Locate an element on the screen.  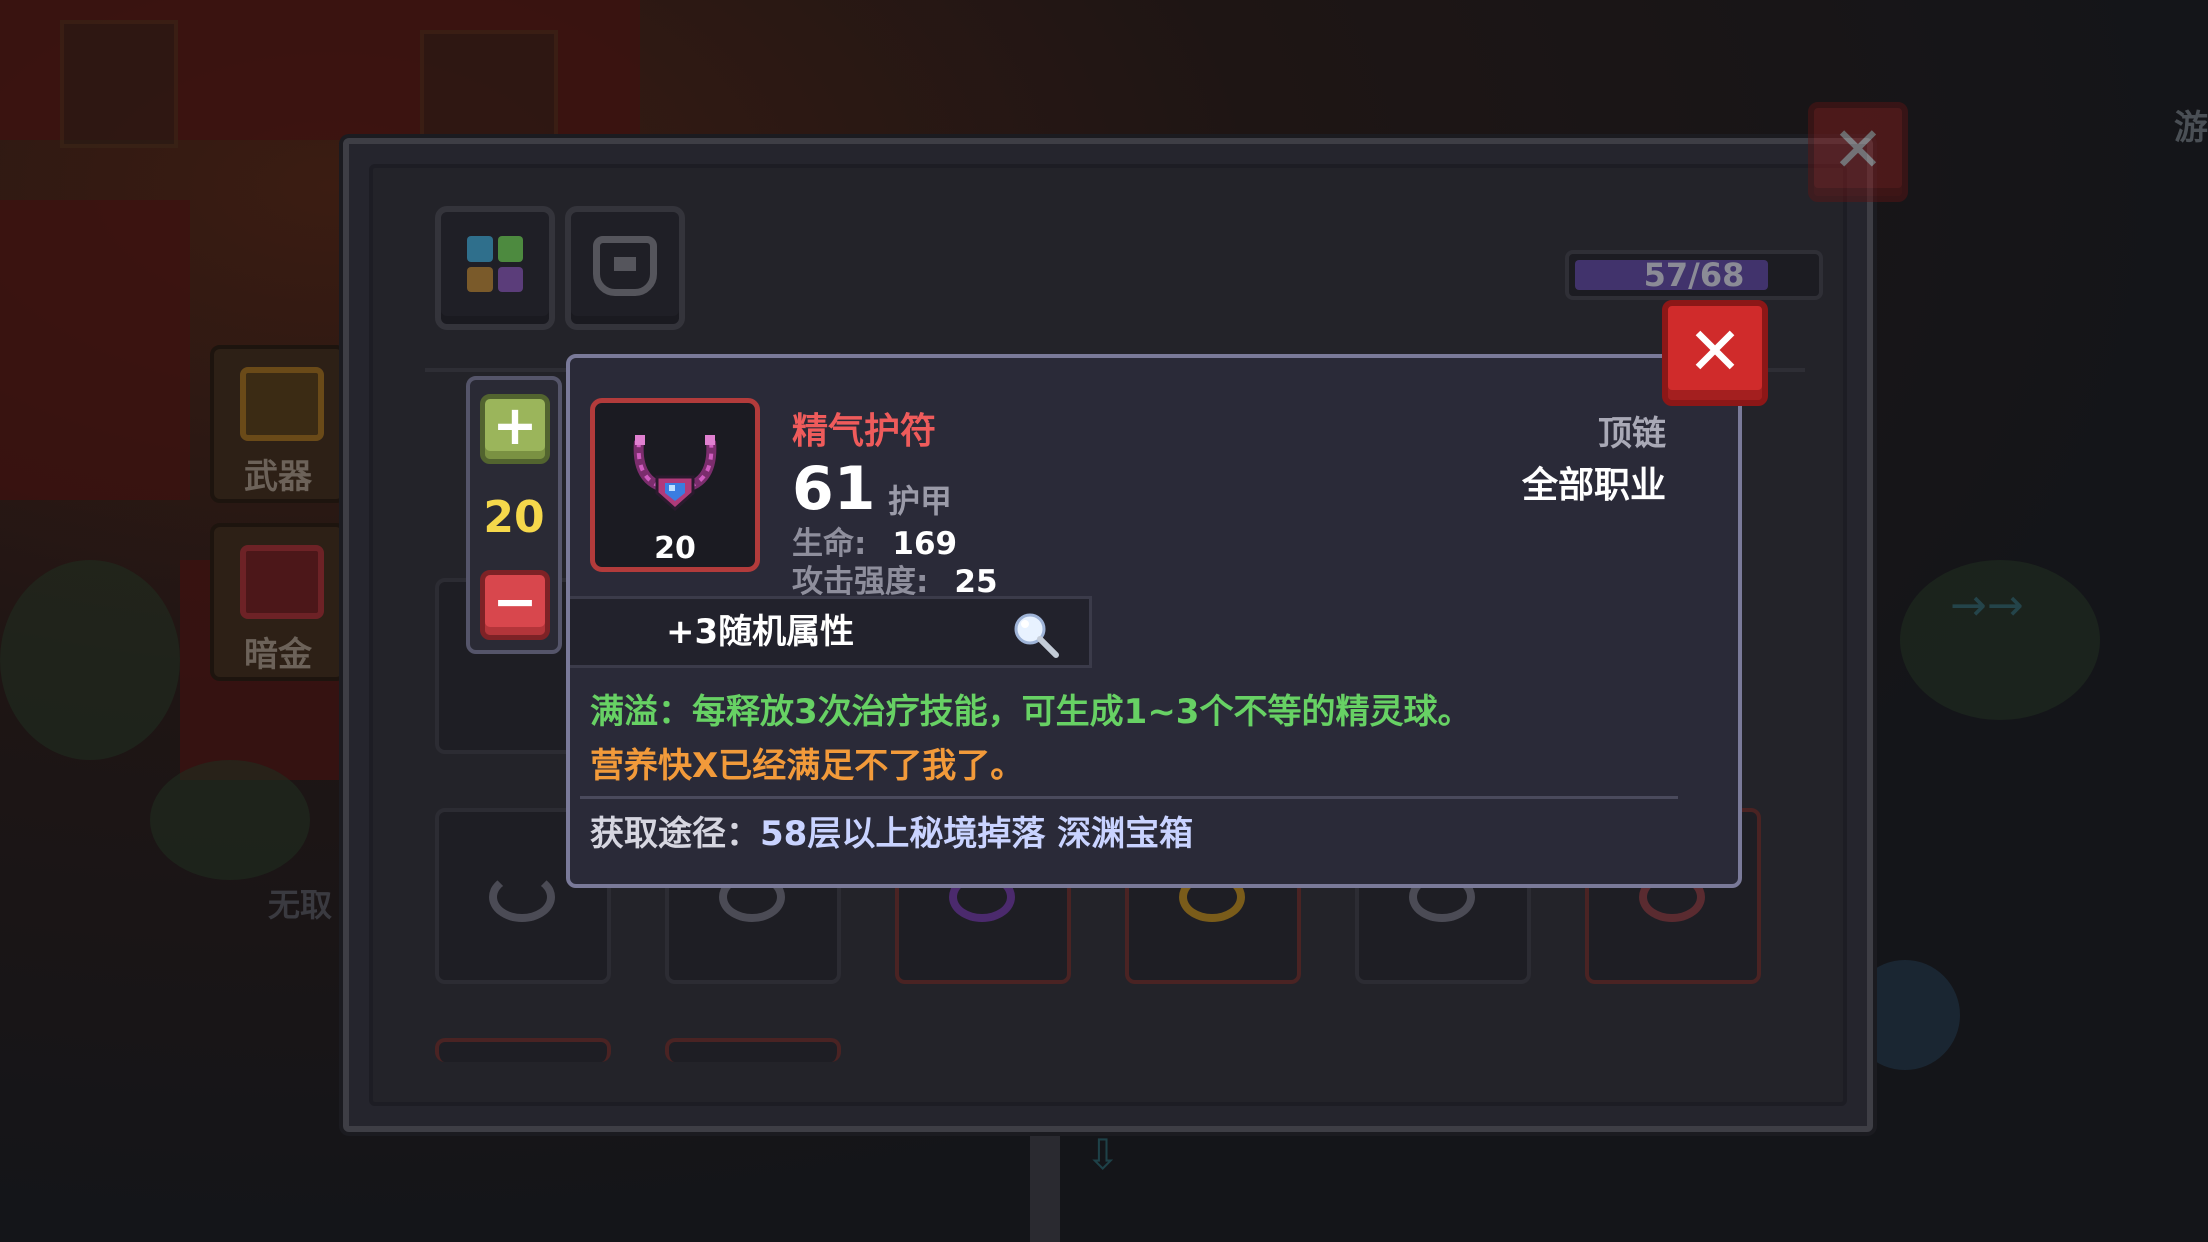
item-icon-frame: 20 is located at coordinates (675, 485).